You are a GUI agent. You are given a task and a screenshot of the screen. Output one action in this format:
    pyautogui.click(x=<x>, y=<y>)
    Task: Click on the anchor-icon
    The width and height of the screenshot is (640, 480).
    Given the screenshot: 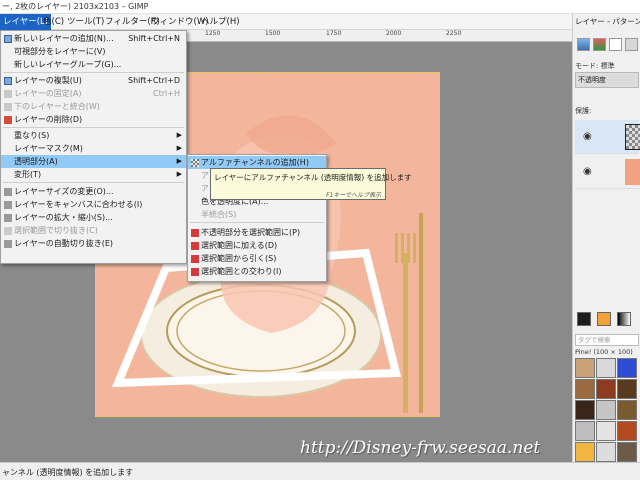 What is the action you would take?
    pyautogui.click(x=8, y=94)
    